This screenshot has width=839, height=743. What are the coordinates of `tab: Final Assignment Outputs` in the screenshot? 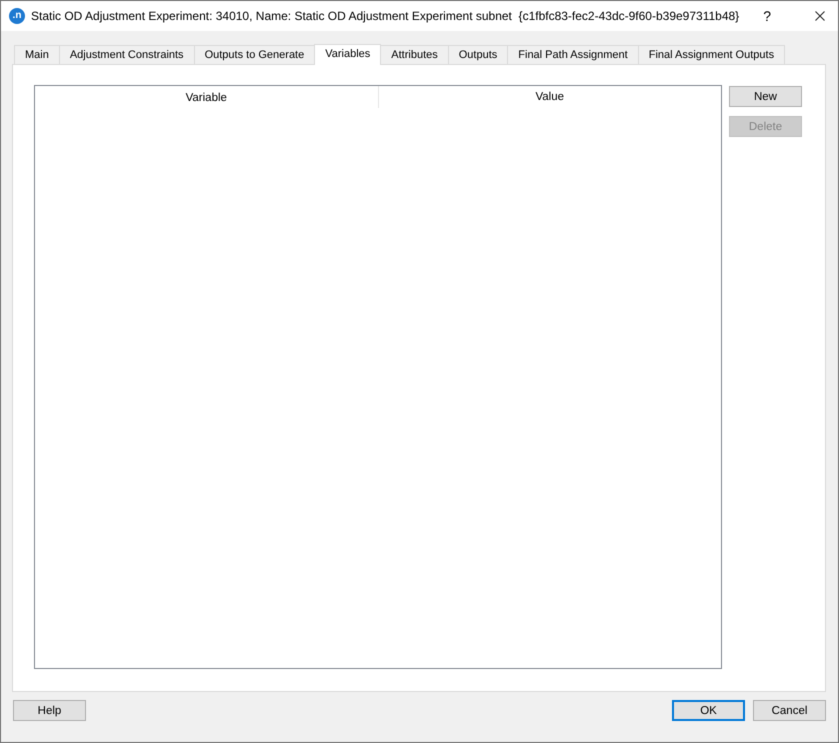 It's located at (712, 54).